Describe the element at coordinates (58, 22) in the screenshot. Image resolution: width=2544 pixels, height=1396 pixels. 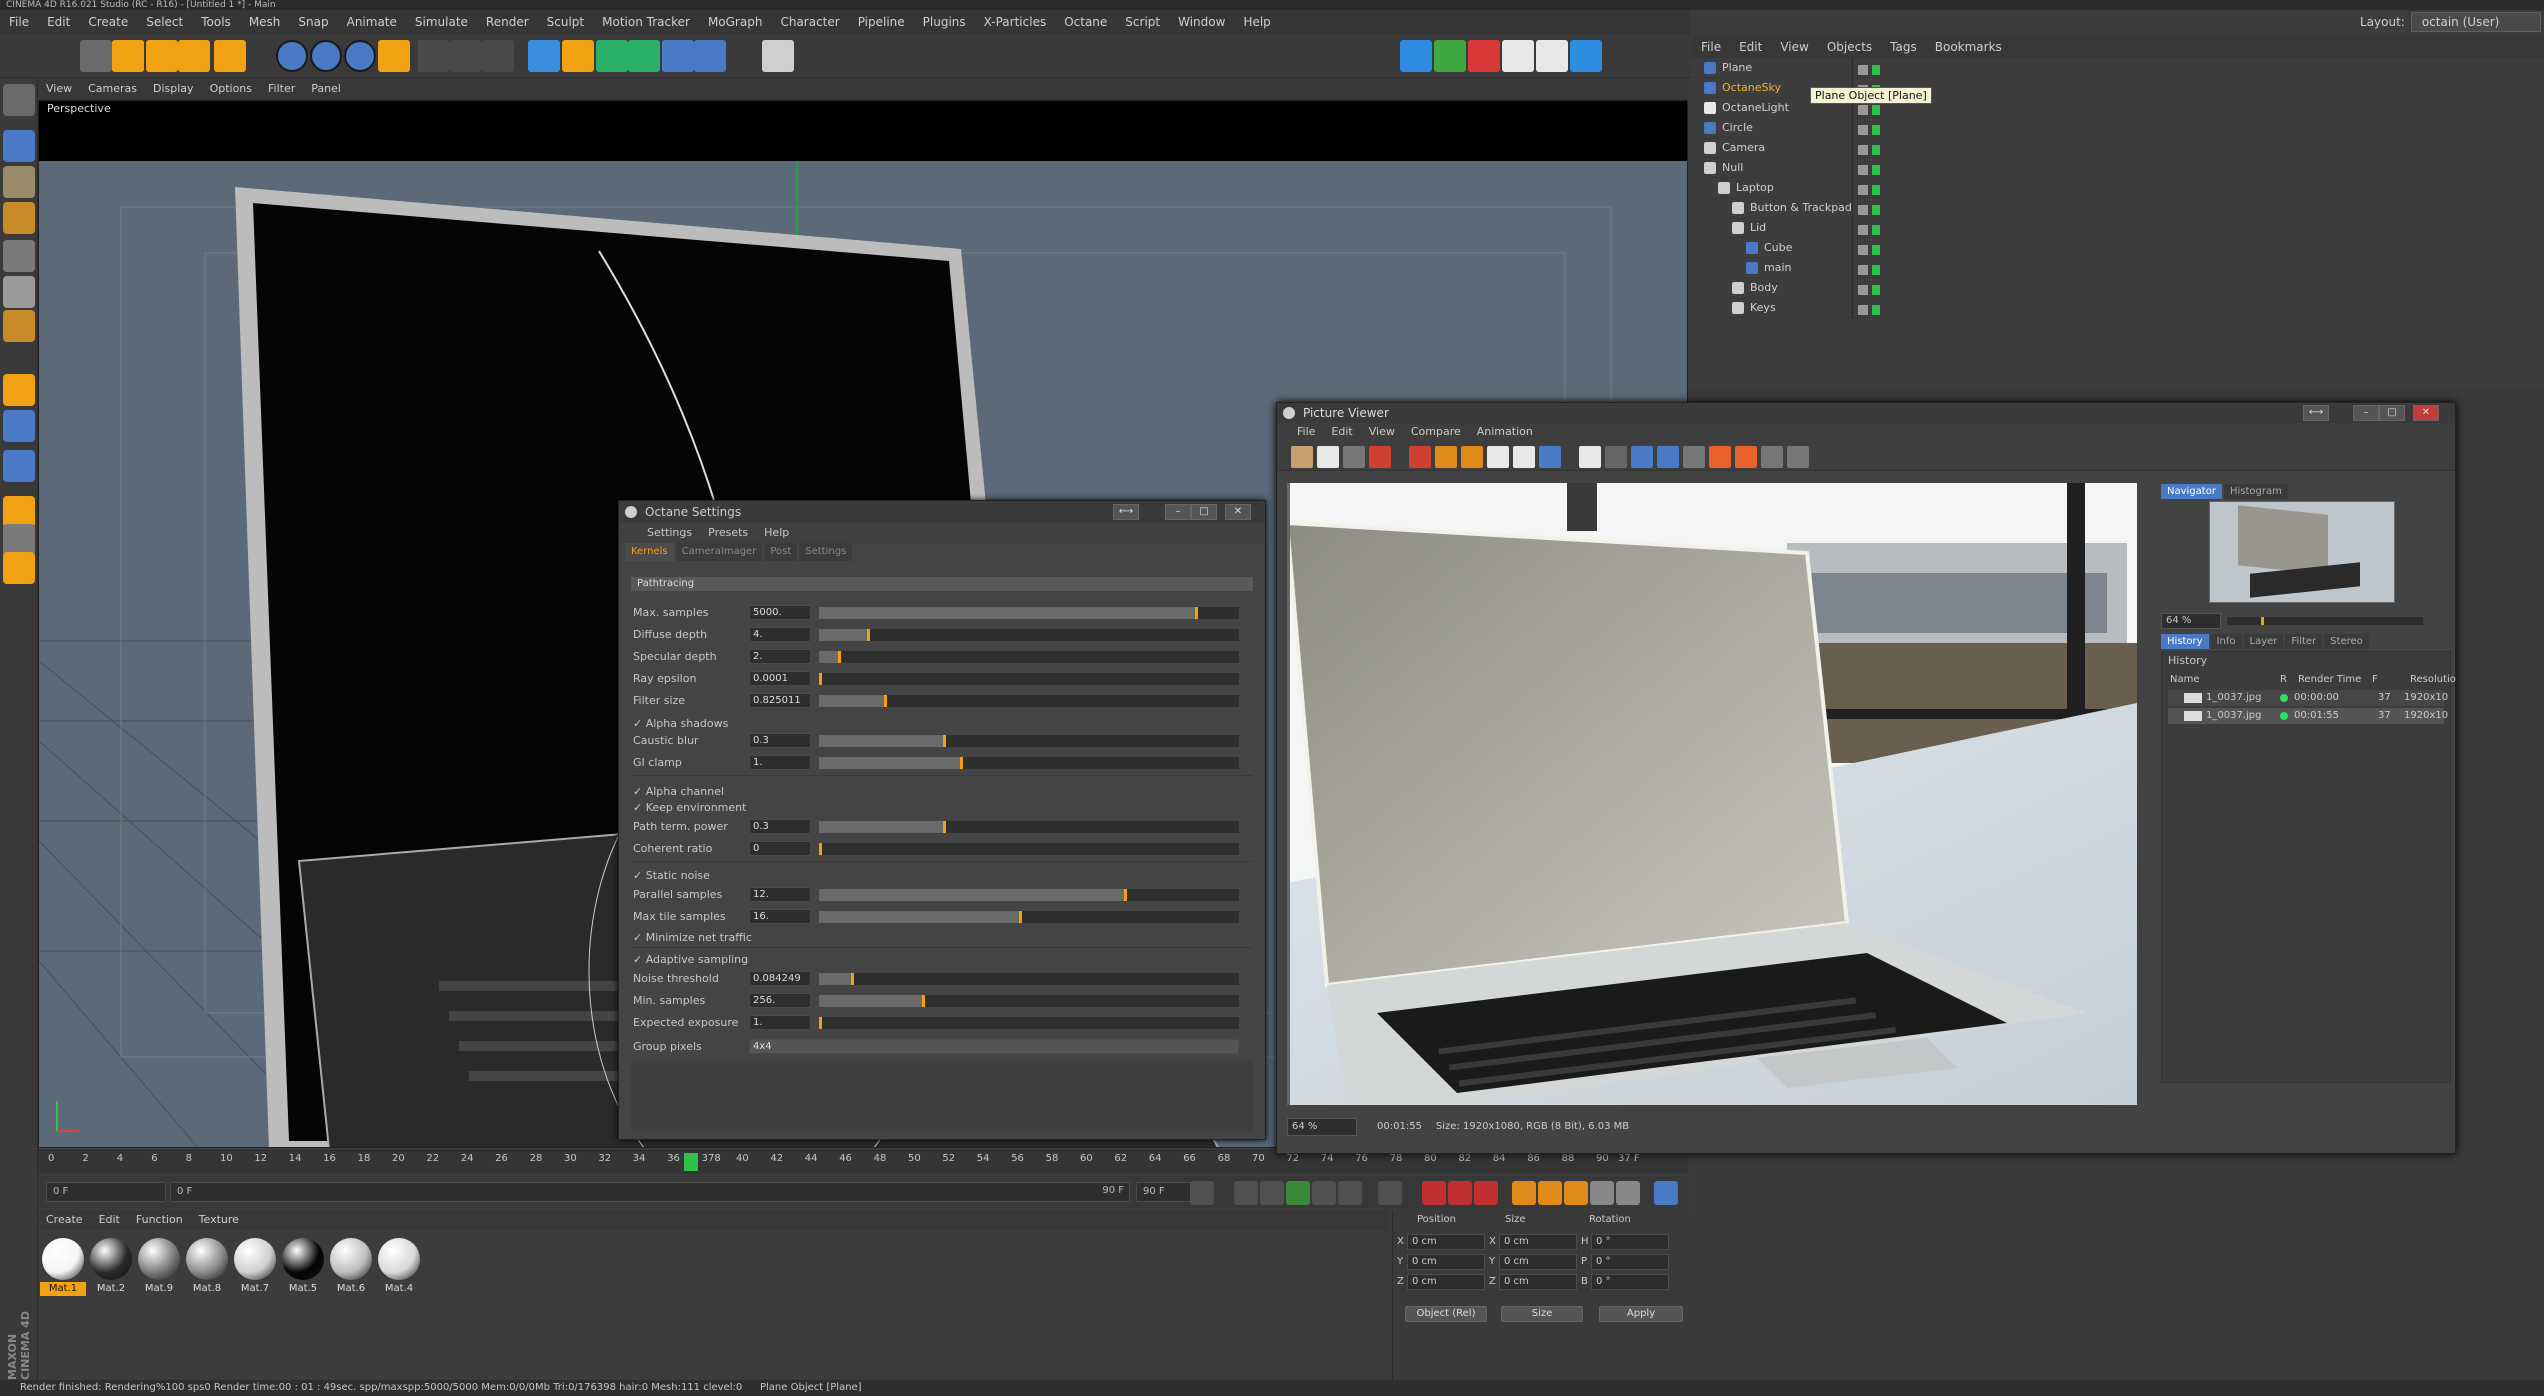
I see `menu-edit: Edit` at that location.